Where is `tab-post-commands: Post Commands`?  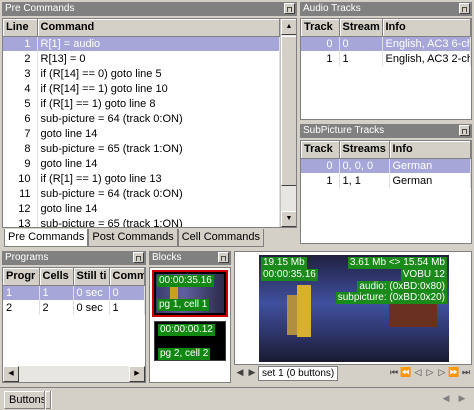
tab-post-commands: Post Commands is located at coordinates (133, 238).